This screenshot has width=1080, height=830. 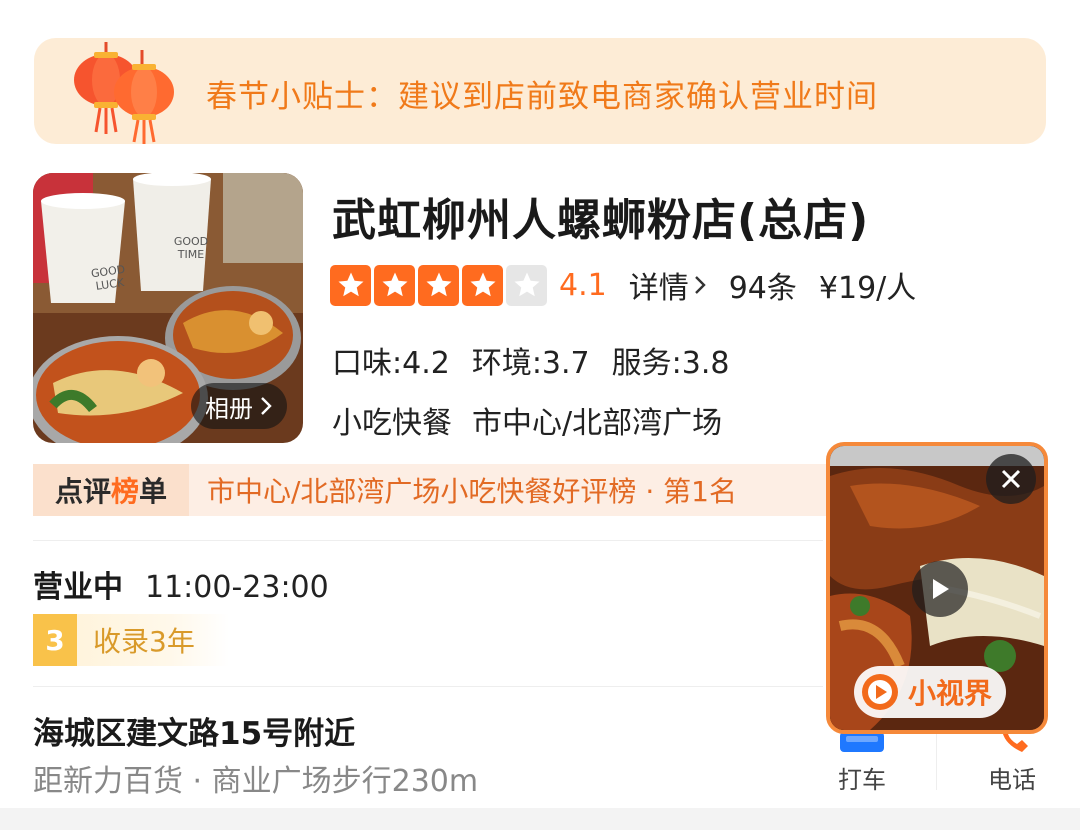 I want to click on address-distance: 距新力百货 · 商业广场步行230m, so click(x=256, y=781).